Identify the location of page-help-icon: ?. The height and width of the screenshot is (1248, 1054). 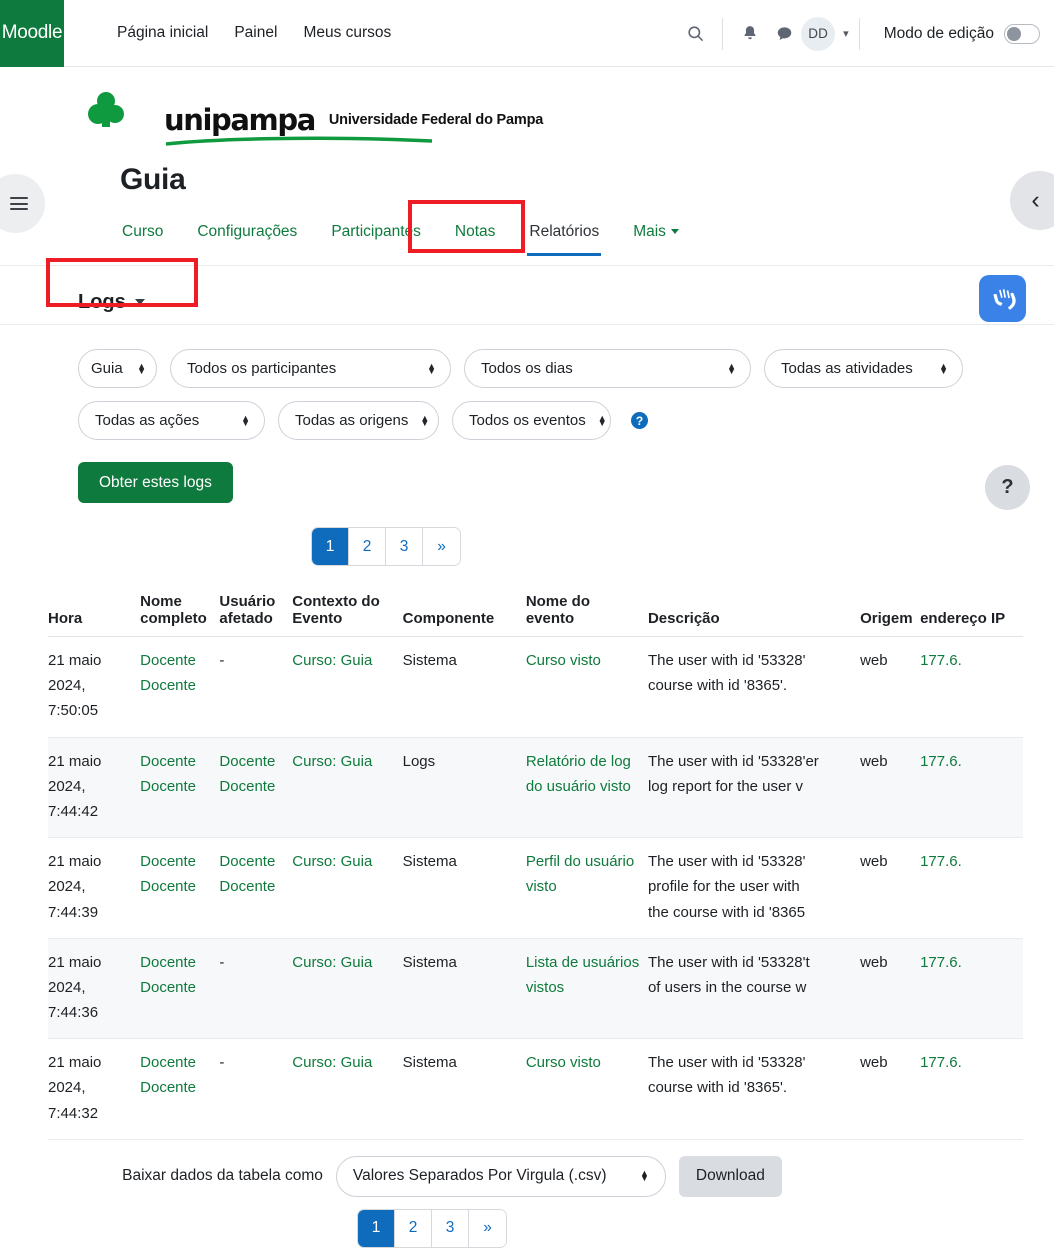
(1007, 487).